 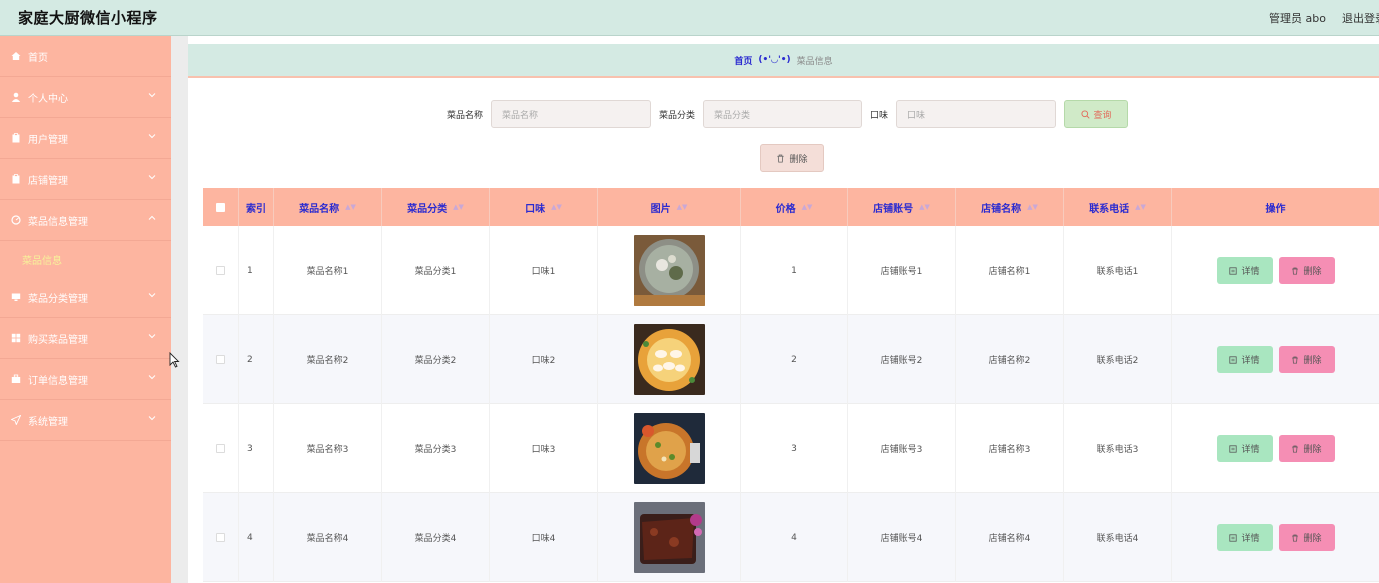 What do you see at coordinates (1010, 207) in the screenshot?
I see `col-shop-name: 店铺名称 ▲▼` at bounding box center [1010, 207].